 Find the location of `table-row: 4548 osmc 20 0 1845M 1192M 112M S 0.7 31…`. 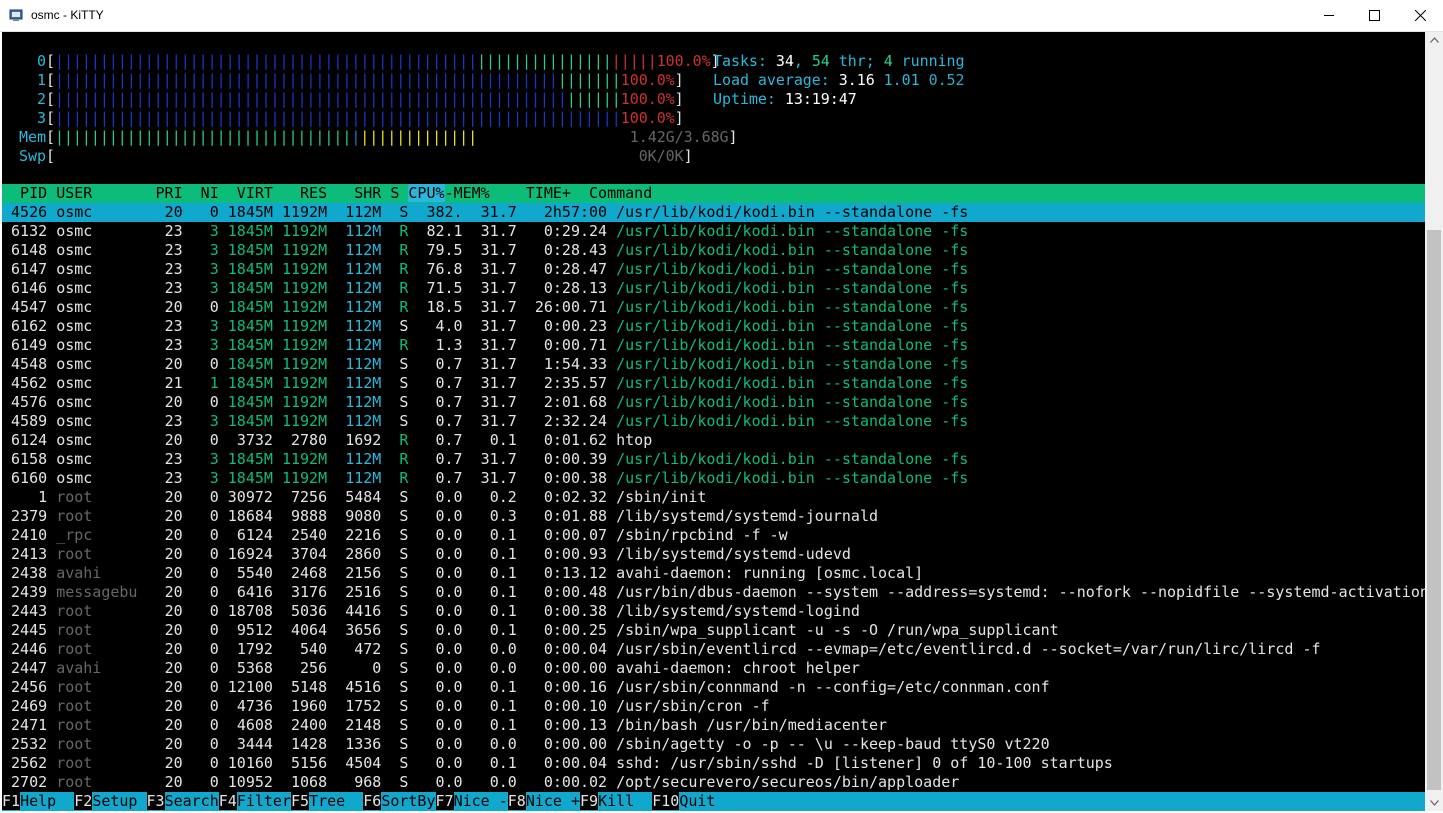

table-row: 4548 osmc 20 0 1845M 1192M 112M S 0.7 31… is located at coordinates (713, 364).